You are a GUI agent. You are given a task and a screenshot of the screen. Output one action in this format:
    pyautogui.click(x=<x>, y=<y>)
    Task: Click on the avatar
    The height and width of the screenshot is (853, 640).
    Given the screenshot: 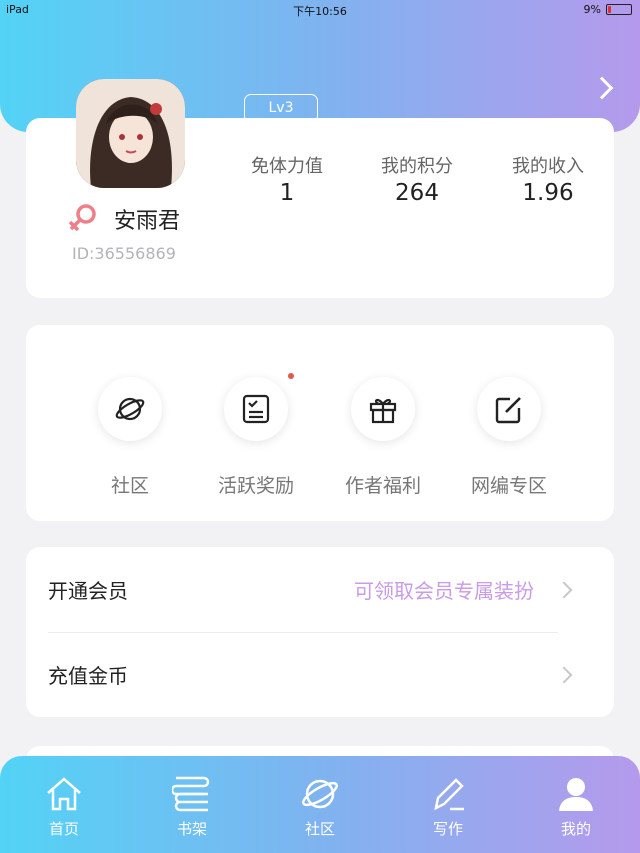 What is the action you would take?
    pyautogui.click(x=130, y=133)
    